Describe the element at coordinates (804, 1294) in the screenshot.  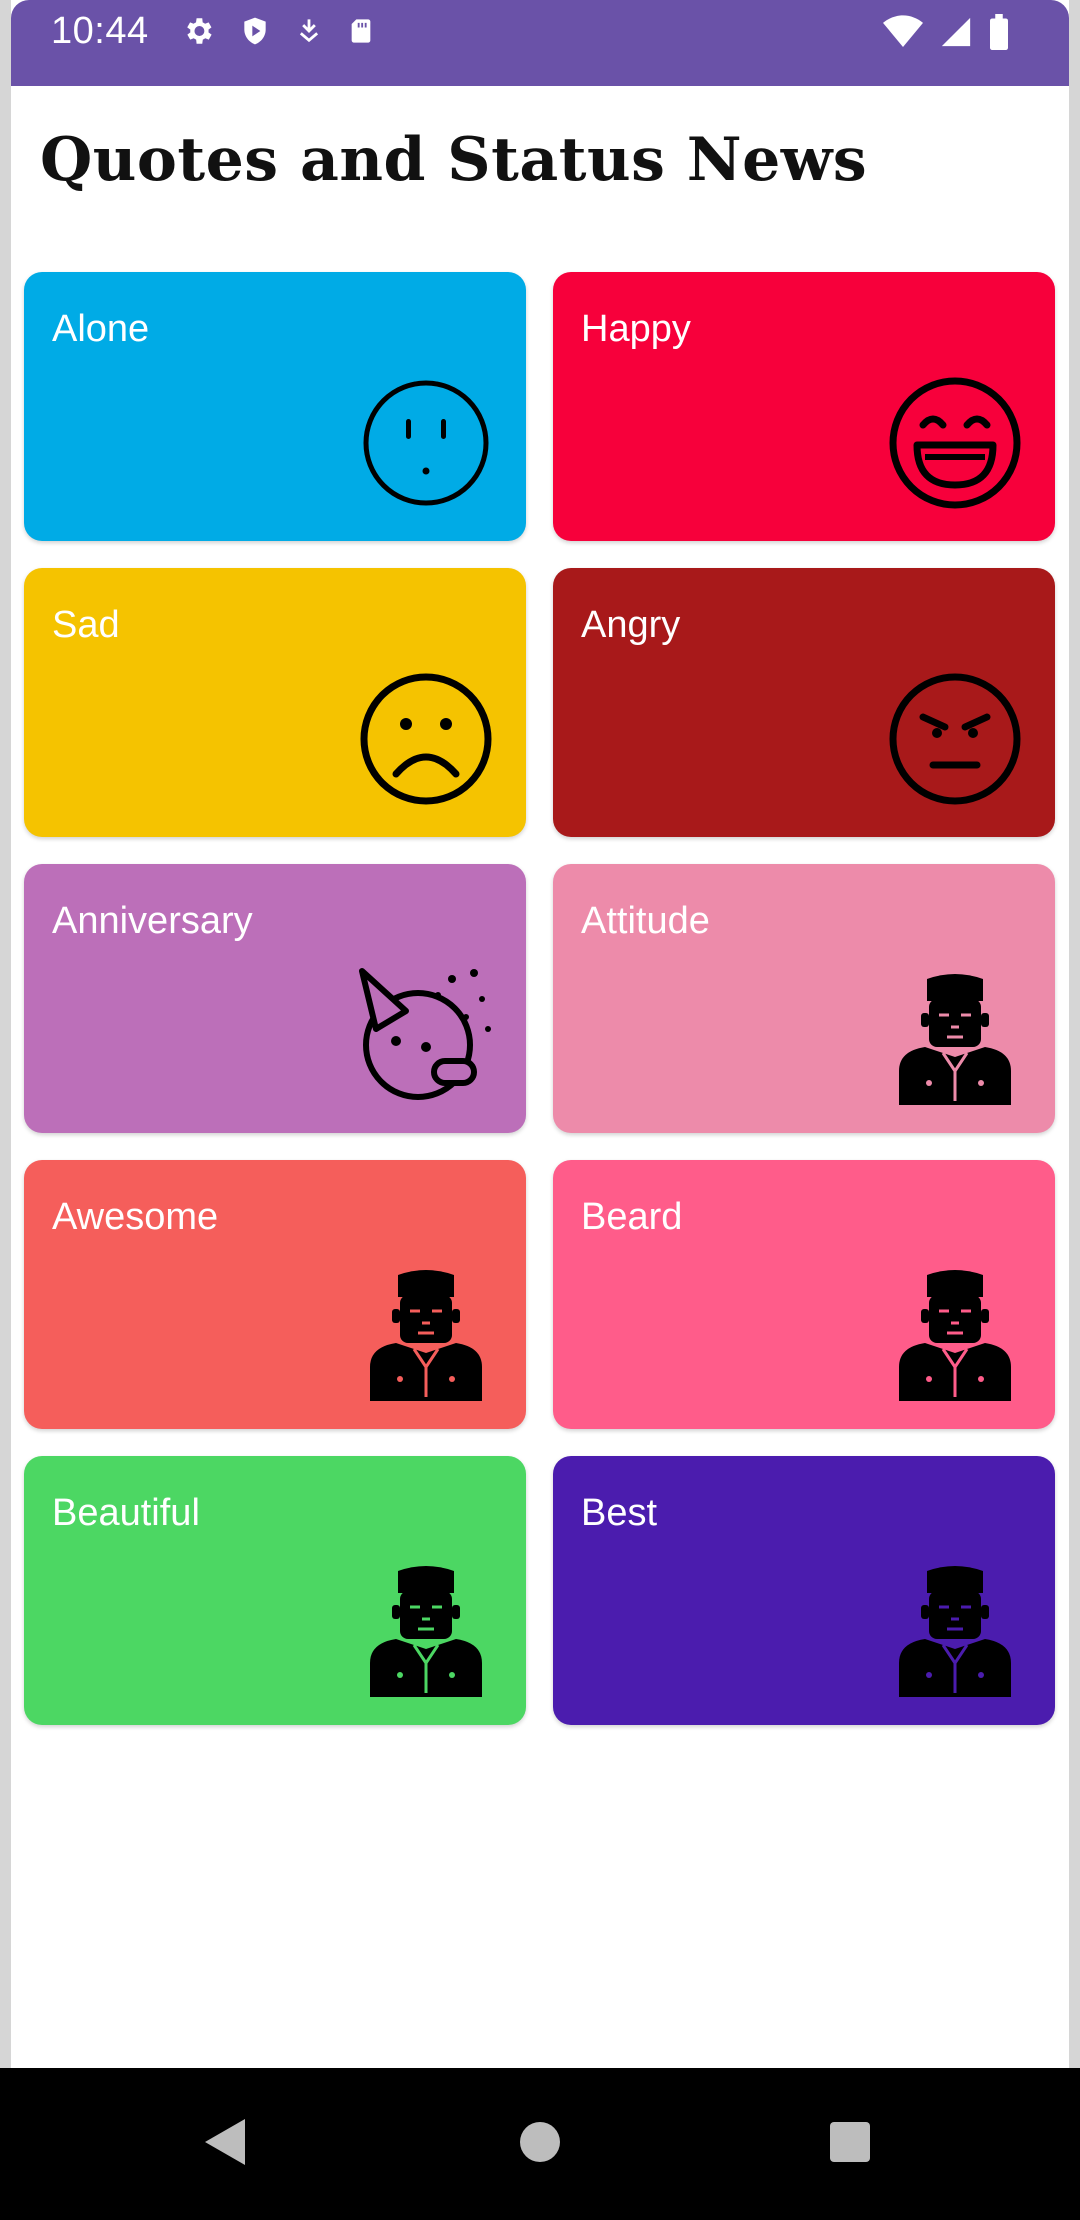
I see `category-card-beard: Beard` at that location.